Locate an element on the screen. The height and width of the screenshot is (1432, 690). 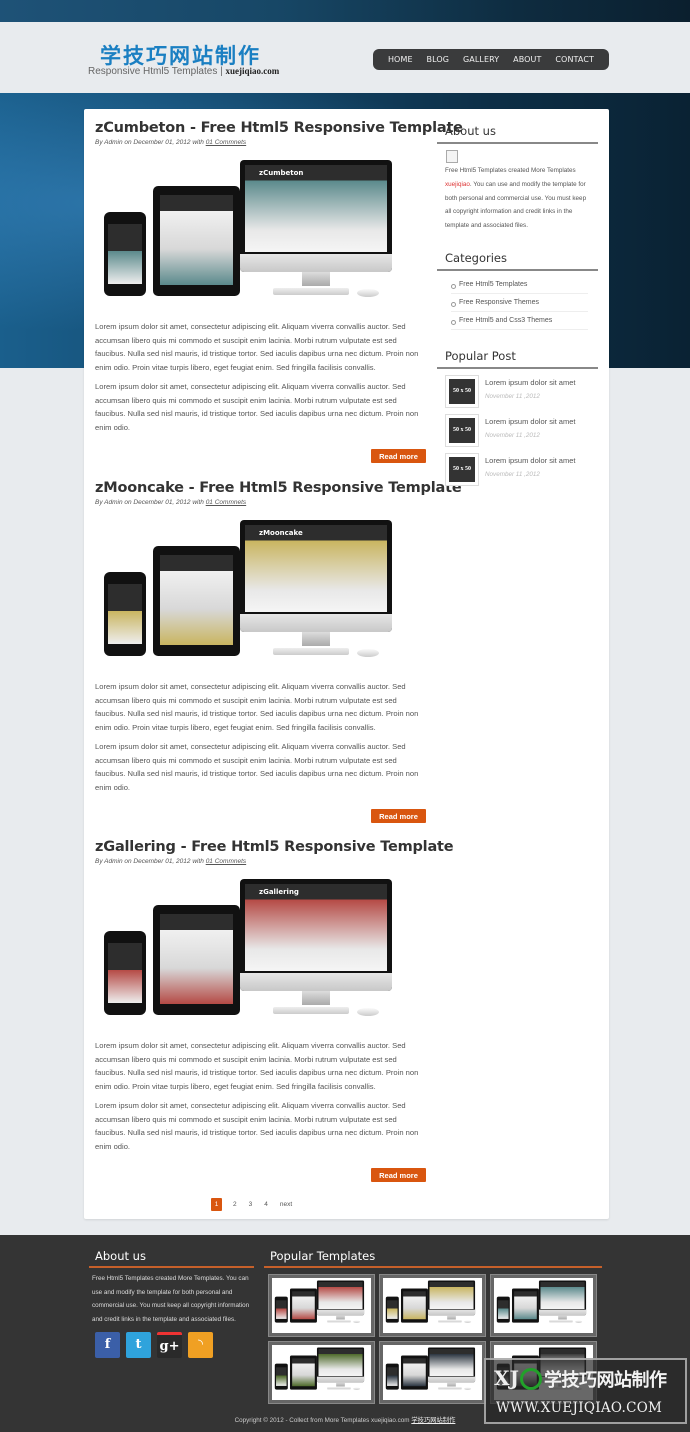
nav-gallery: GALLERY is located at coordinates (481, 59).